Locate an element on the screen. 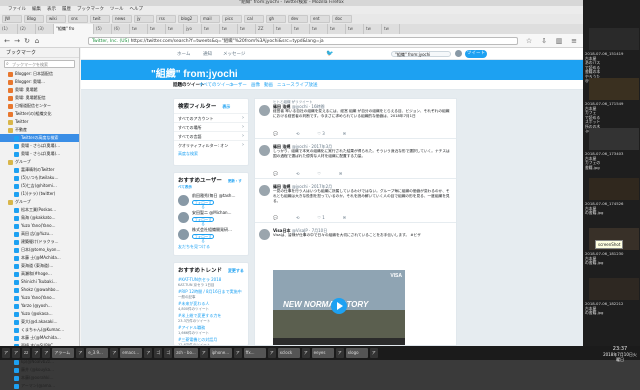 This screenshot has height=390, width=640. search-tab: ニュース is located at coordinates (286, 85).